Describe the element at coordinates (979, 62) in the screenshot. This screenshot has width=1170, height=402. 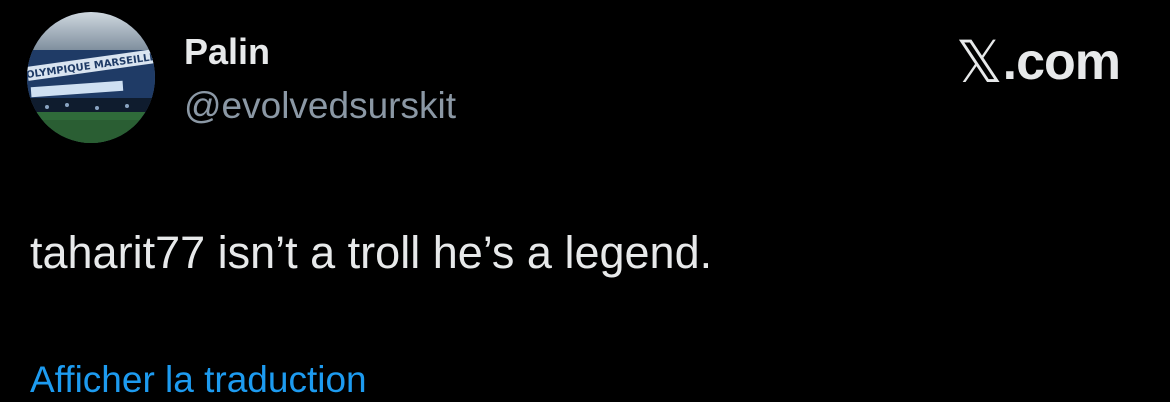
I see `x-logo-icon: 𝕏` at that location.